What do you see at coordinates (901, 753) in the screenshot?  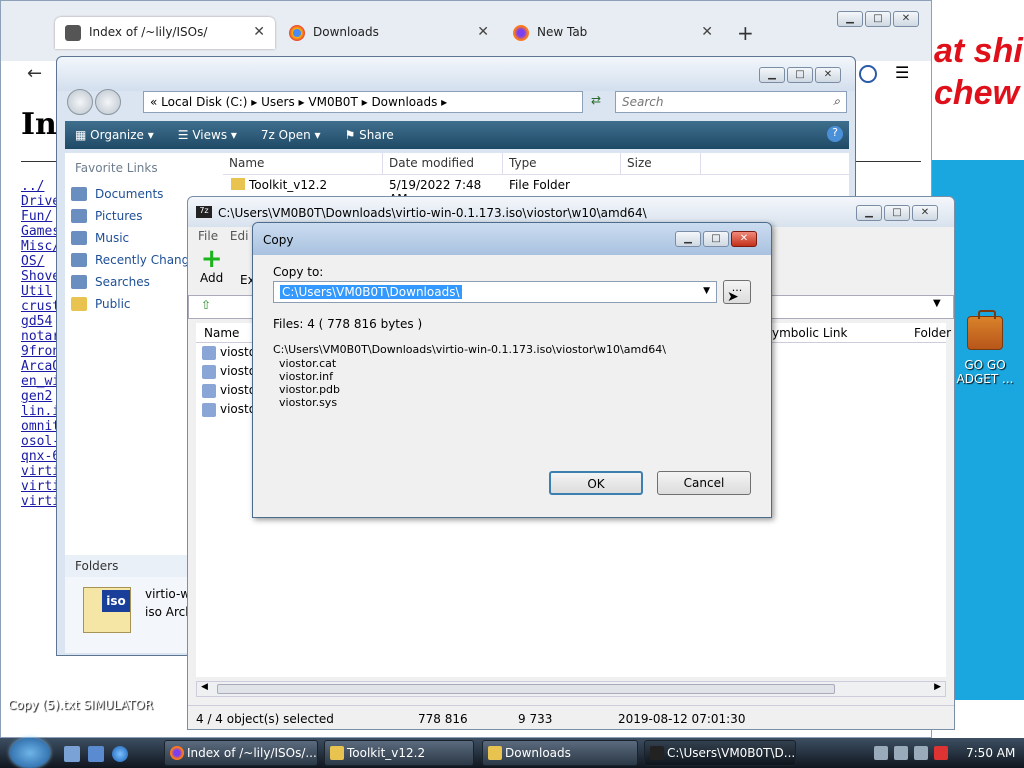 I see `monitor-icon` at bounding box center [901, 753].